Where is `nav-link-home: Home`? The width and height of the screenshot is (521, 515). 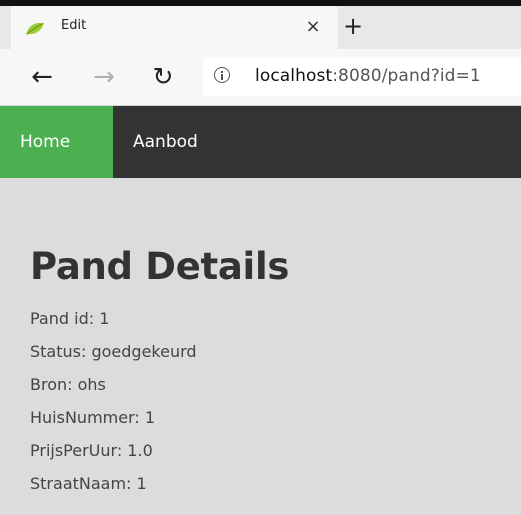 nav-link-home: Home is located at coordinates (56, 142).